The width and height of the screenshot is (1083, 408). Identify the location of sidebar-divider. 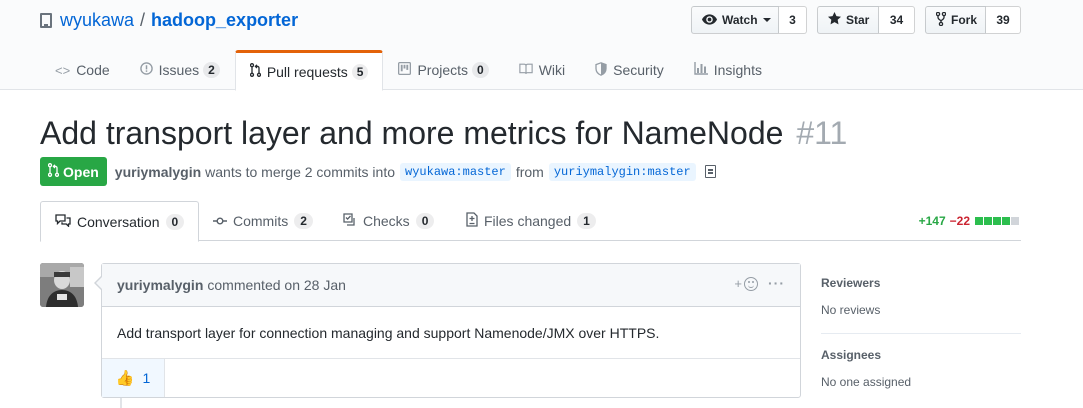
(921, 333).